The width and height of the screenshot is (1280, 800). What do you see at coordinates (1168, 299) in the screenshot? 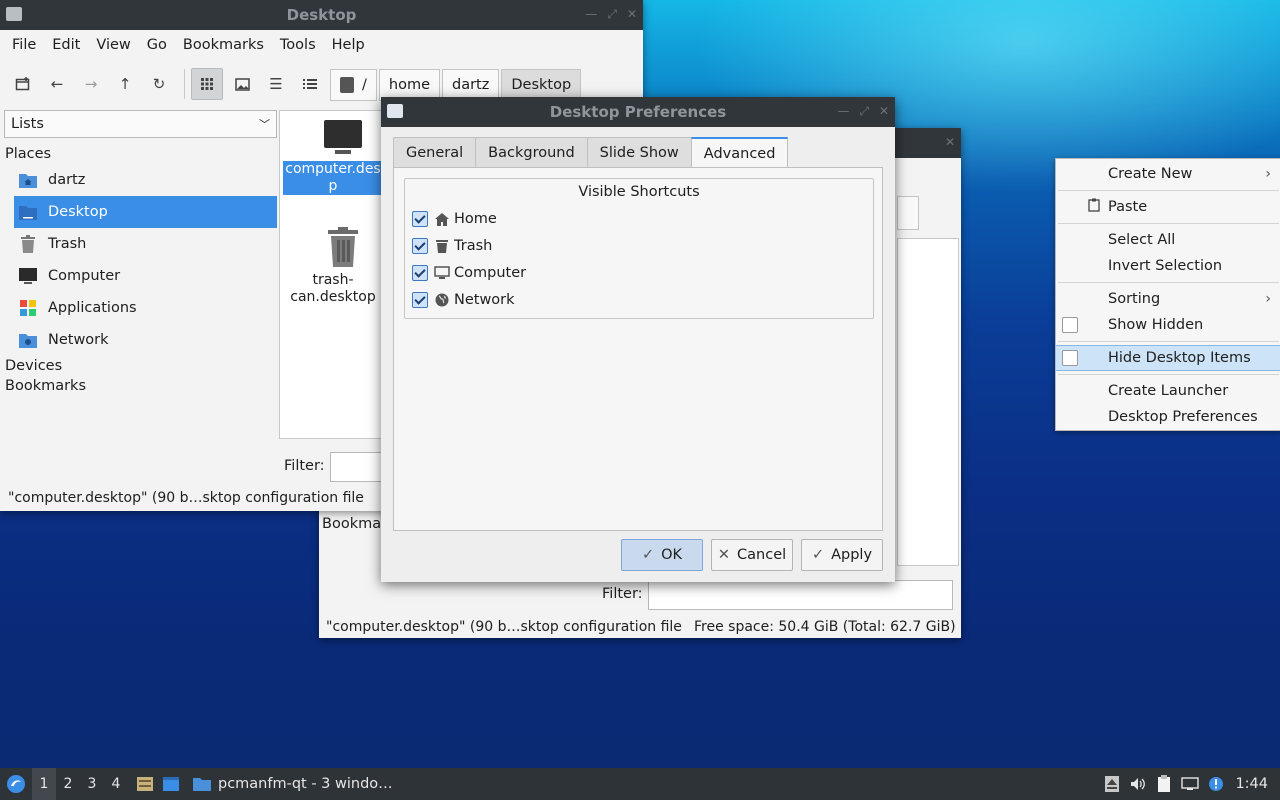
I see `menu-item-sorting: Sorting ›` at bounding box center [1168, 299].